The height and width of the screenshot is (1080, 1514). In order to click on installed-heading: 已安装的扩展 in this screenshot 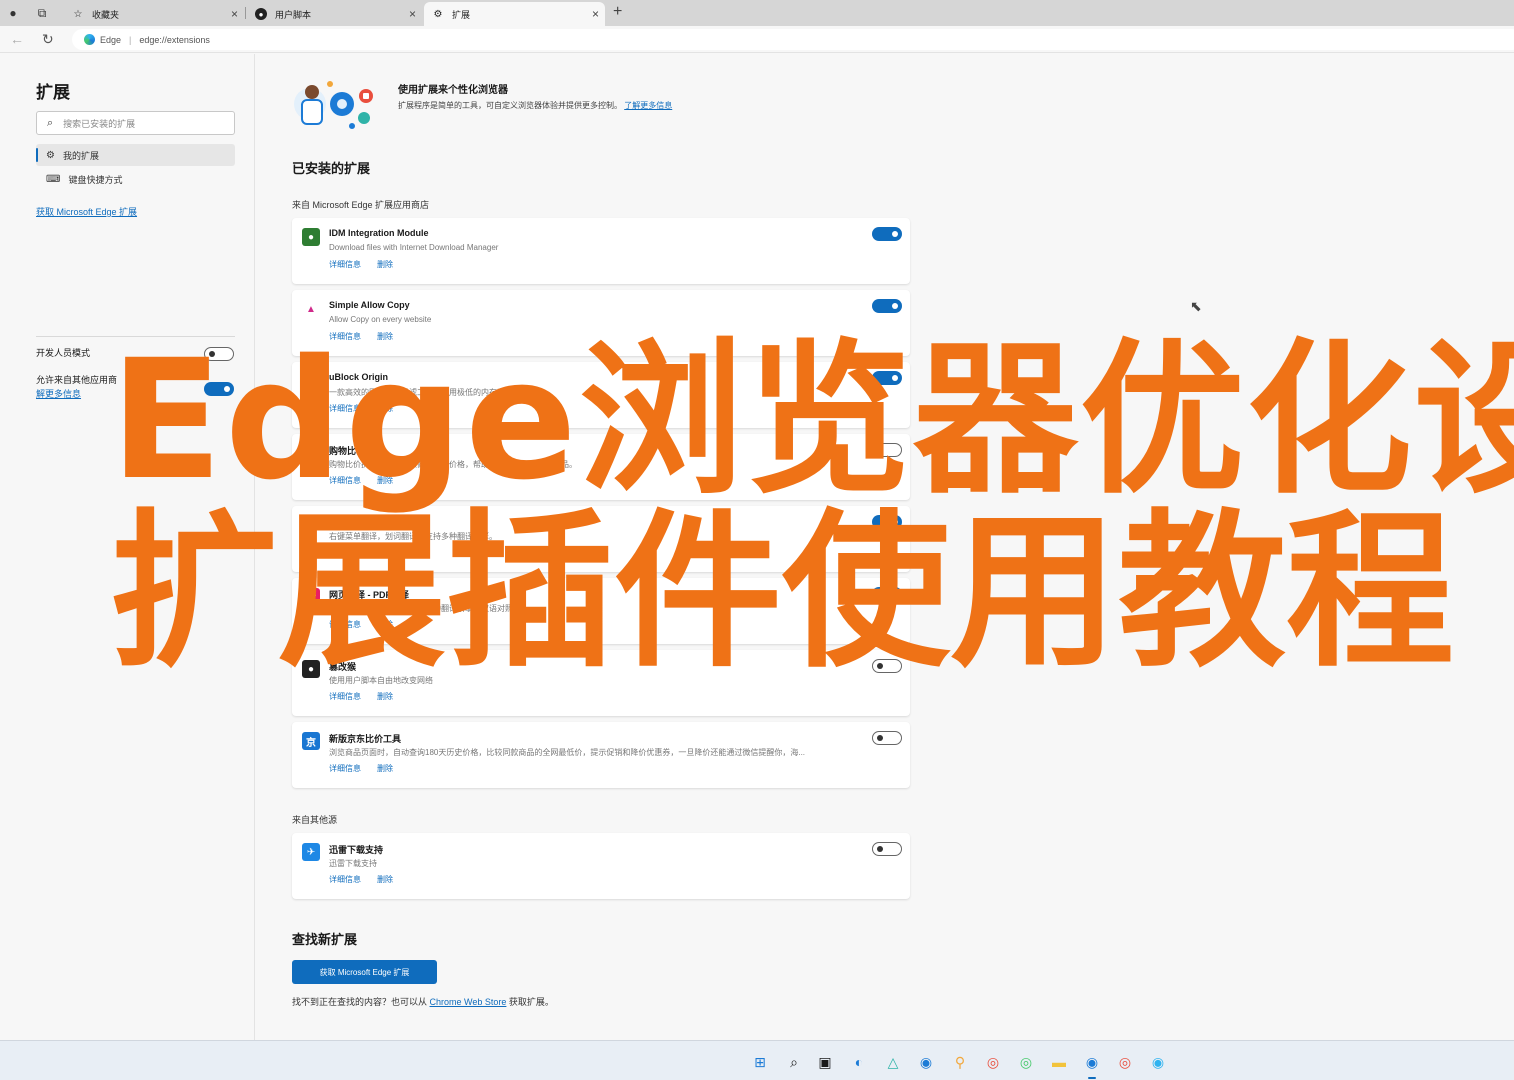, I will do `click(331, 168)`.